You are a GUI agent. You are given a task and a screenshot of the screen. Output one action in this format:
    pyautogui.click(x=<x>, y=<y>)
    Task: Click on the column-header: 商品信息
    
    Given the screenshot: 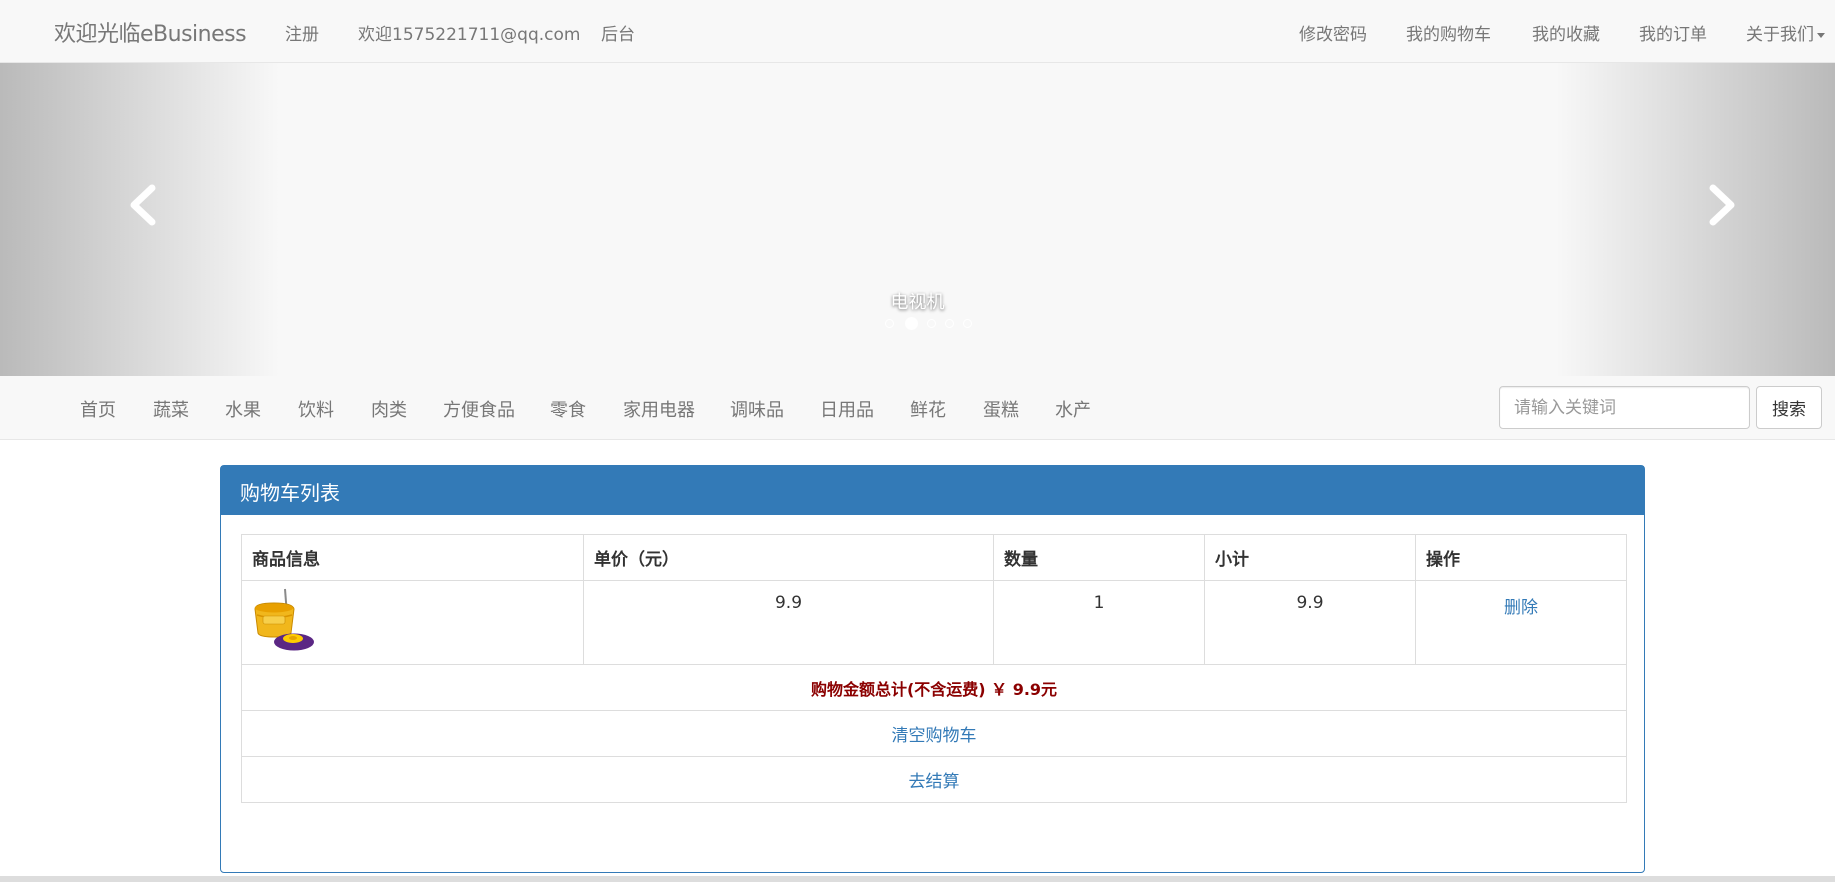 What is the action you would take?
    pyautogui.click(x=412, y=557)
    